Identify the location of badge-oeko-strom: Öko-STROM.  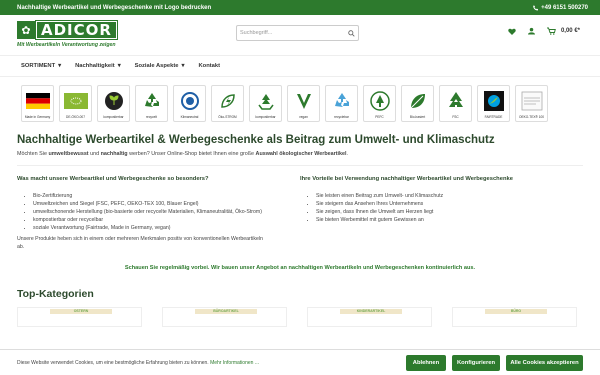
(227, 103).